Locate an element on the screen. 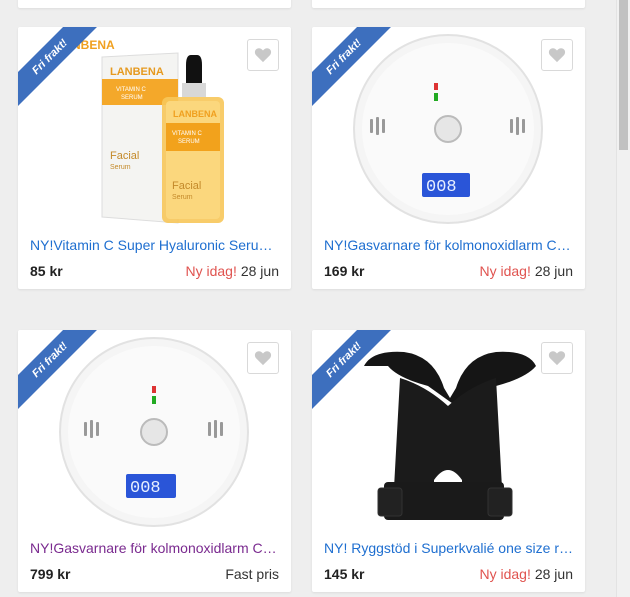 This screenshot has height=597, width=630. listing-meta: Fast pris is located at coordinates (250, 574).